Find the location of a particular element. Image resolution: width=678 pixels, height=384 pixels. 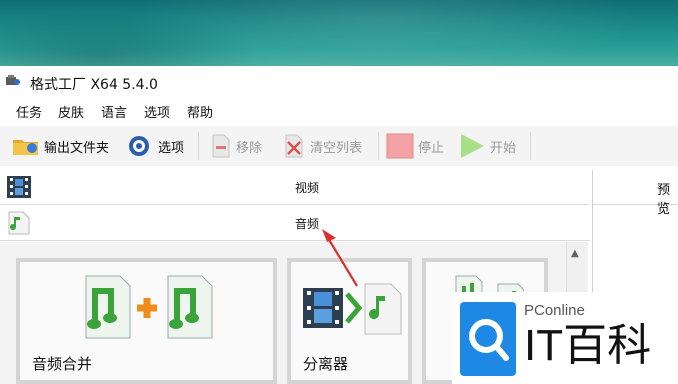

watermark: PConline IT百科 is located at coordinates (565, 338).